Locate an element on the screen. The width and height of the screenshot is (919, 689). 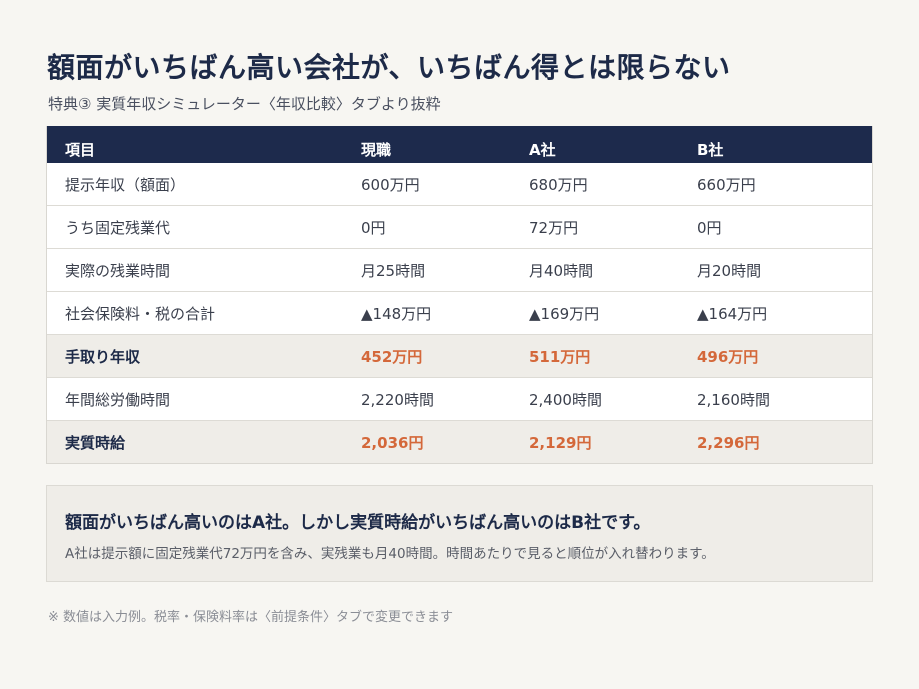
cell-current: 0円 is located at coordinates (373, 227).